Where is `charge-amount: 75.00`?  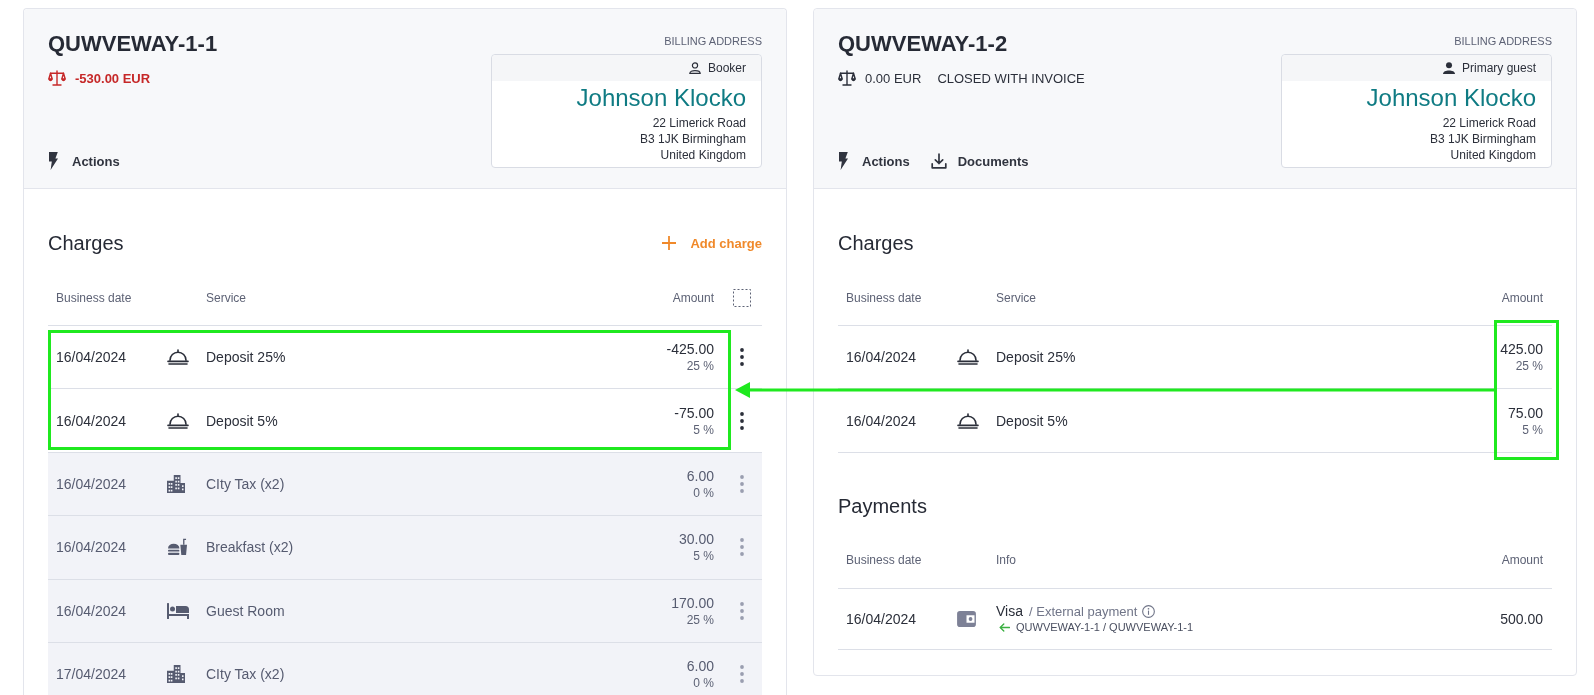 charge-amount: 75.00 is located at coordinates (1525, 412).